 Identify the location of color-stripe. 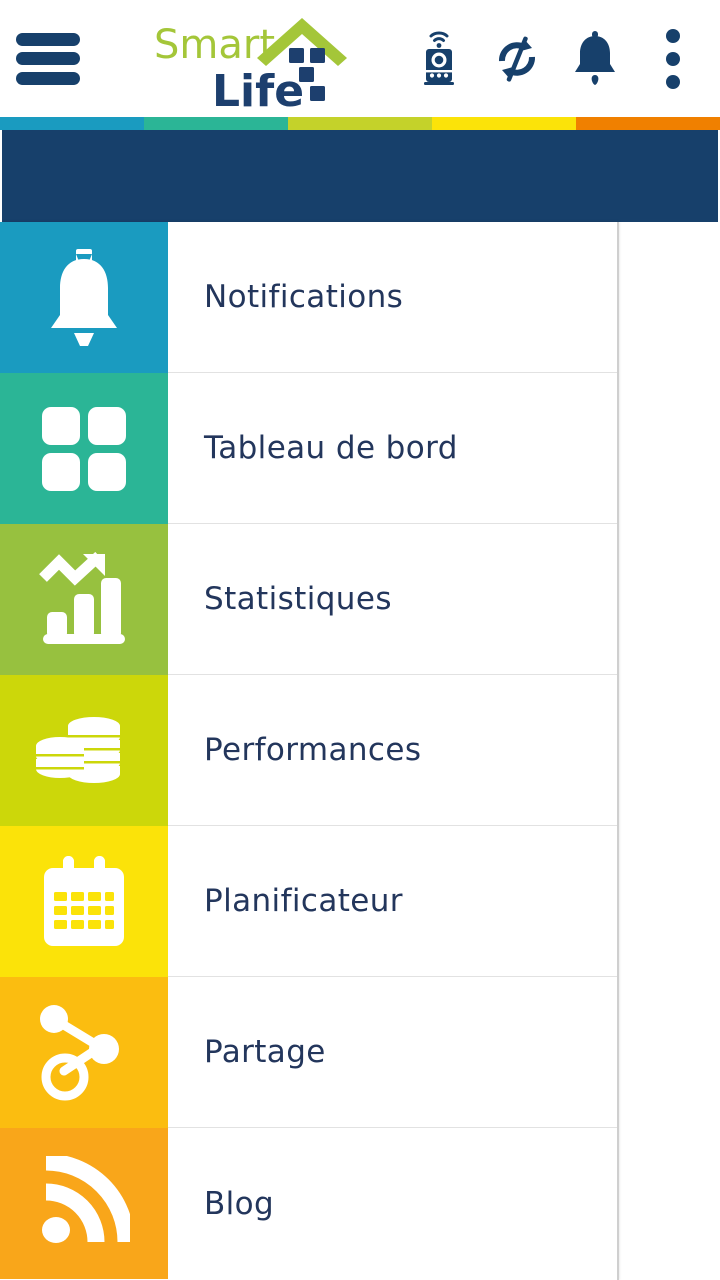
(360, 123).